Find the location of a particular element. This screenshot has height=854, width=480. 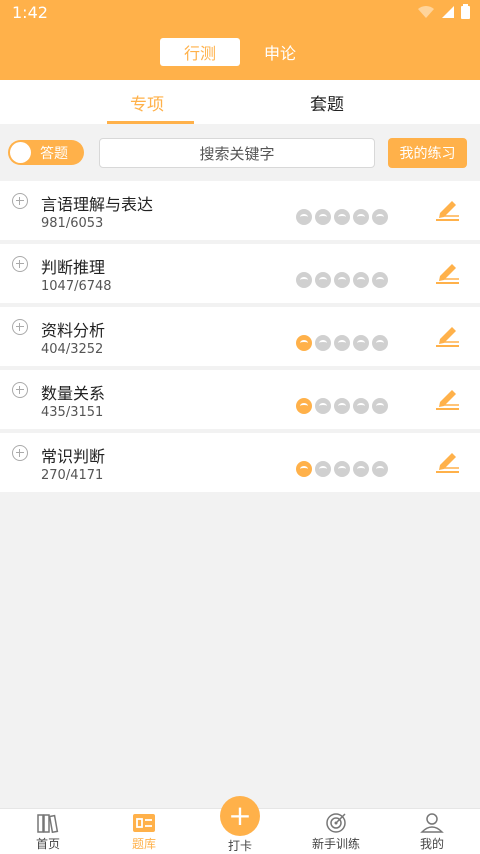

category-row: 数量关系 435/3151 is located at coordinates (240, 399).